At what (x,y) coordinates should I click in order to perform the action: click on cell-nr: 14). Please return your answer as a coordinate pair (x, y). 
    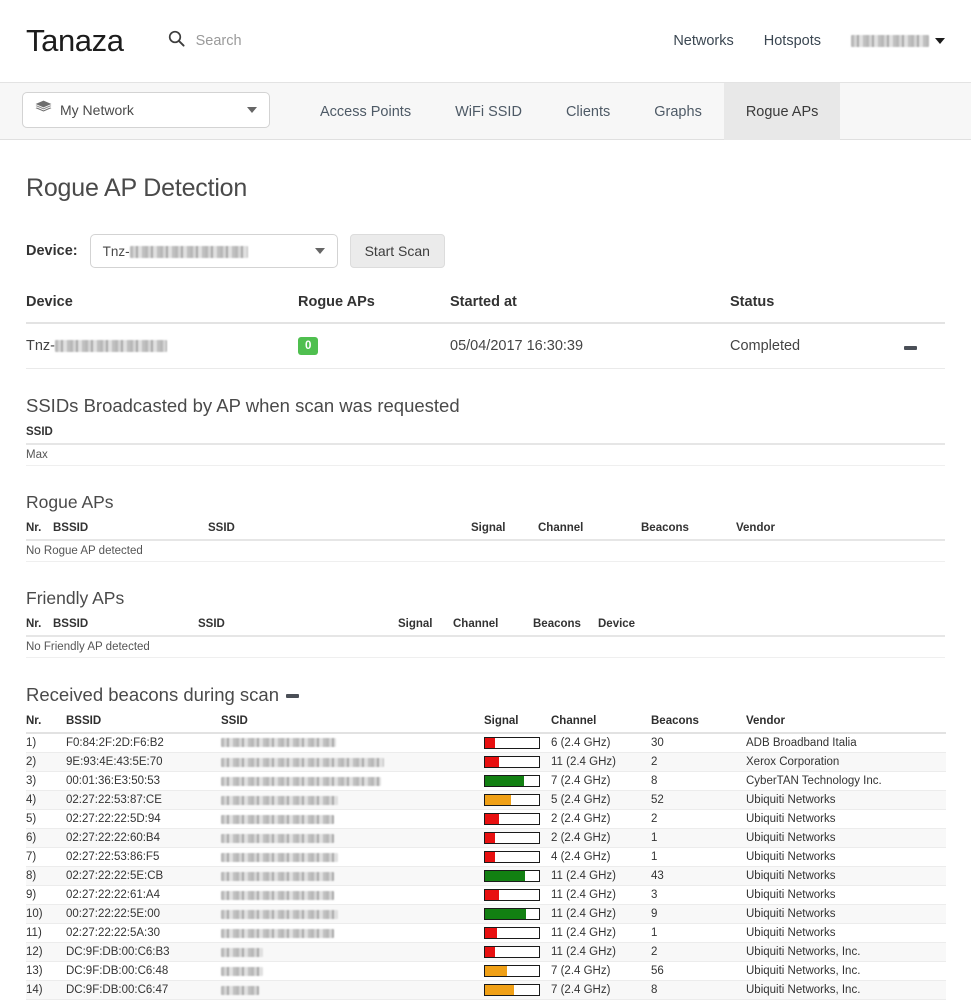
    Looking at the image, I should click on (46, 990).